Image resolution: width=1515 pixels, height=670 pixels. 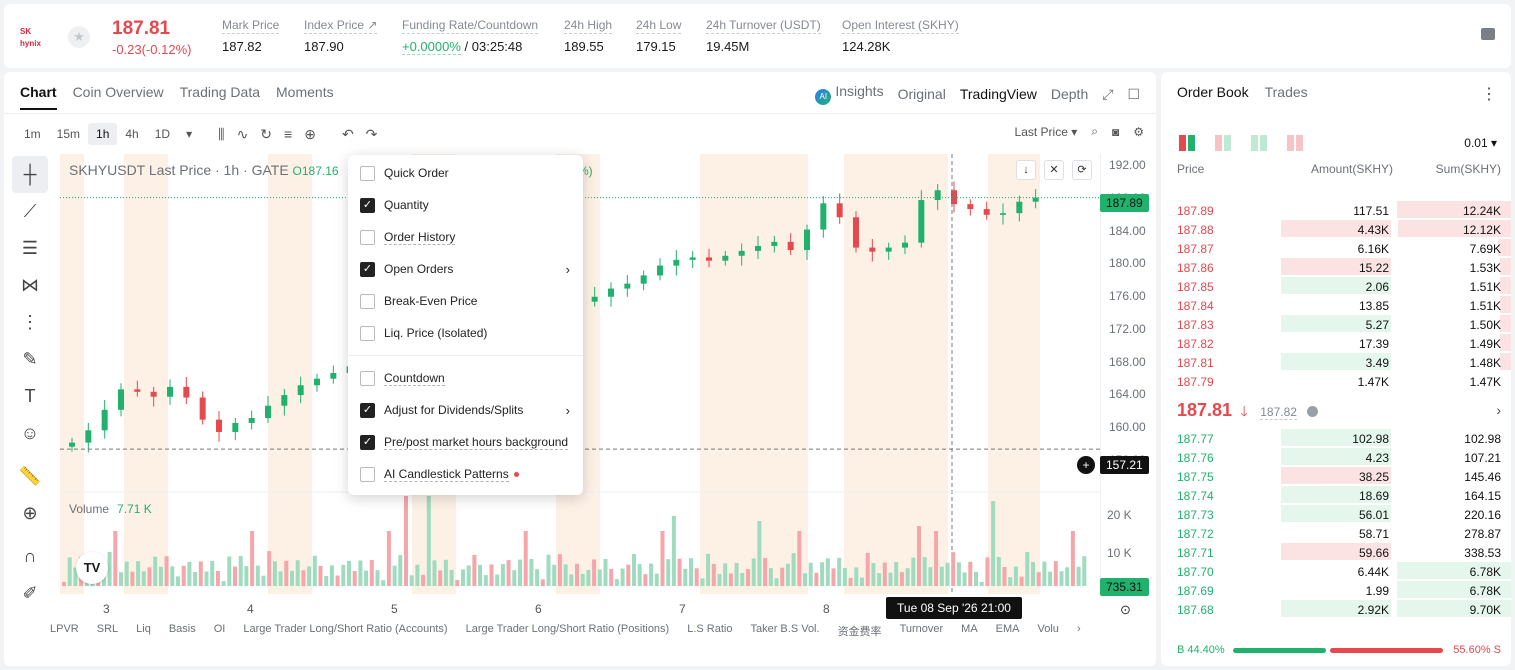 I want to click on pattern-icon: ⋈, so click(x=30, y=285).